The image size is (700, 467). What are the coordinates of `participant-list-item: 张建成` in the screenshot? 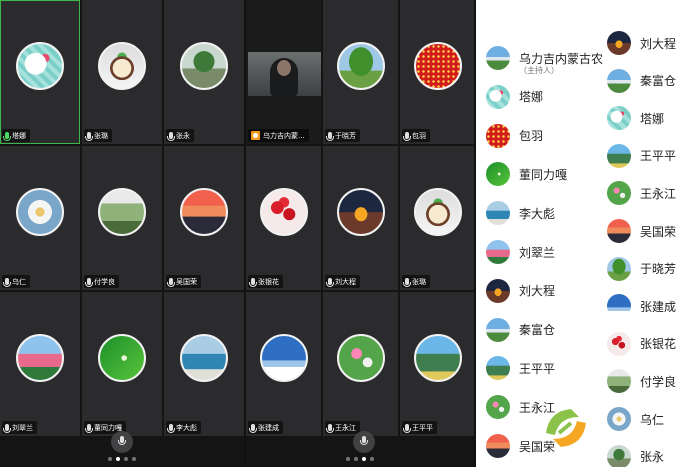 It's located at (641, 306).